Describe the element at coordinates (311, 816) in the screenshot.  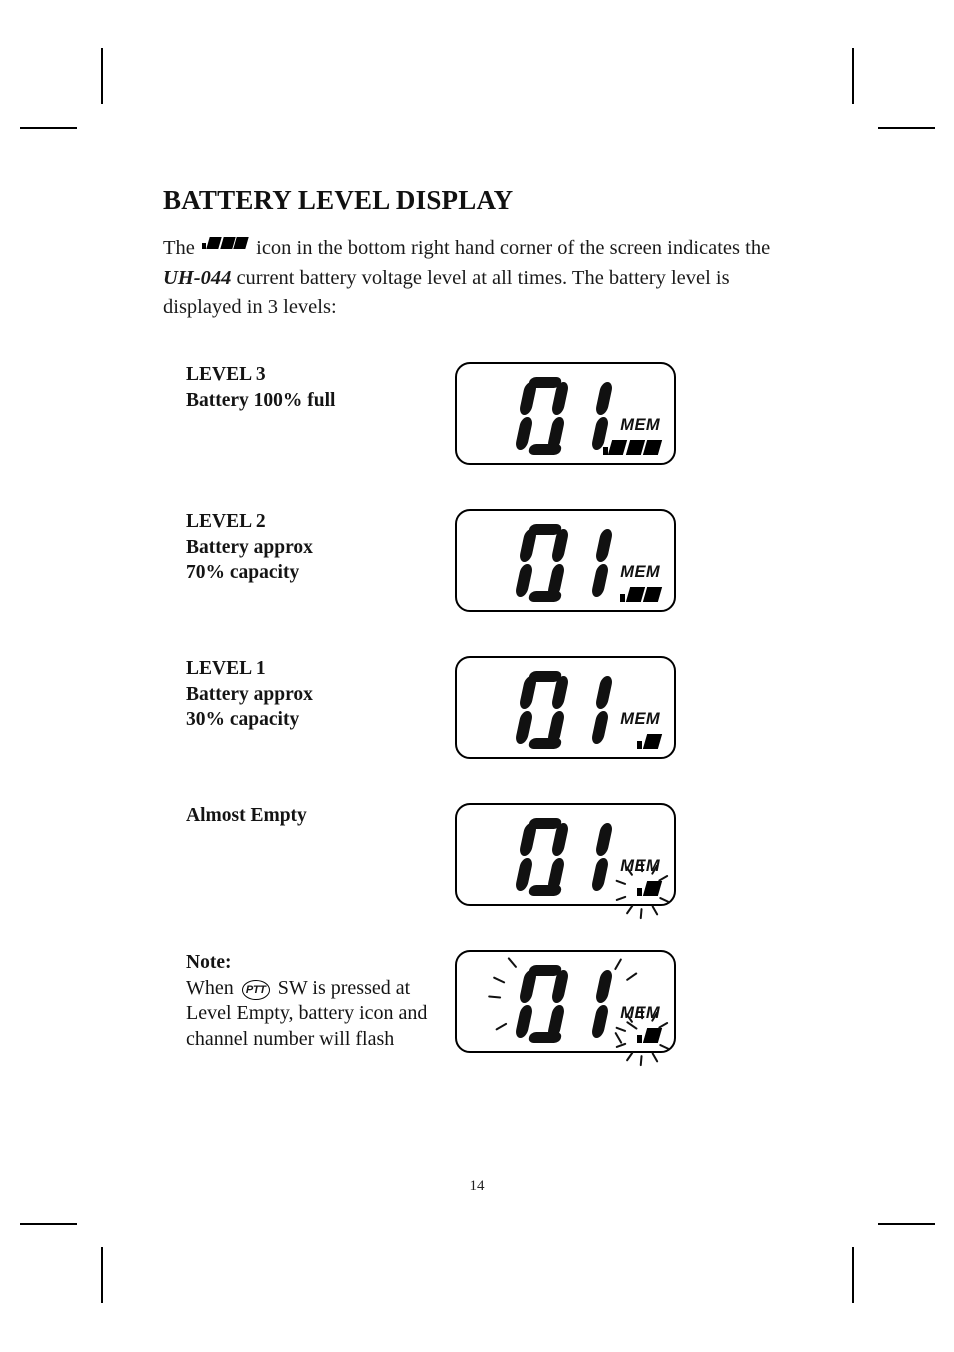
I see `row-label-almost-empty: Almost Empty` at that location.